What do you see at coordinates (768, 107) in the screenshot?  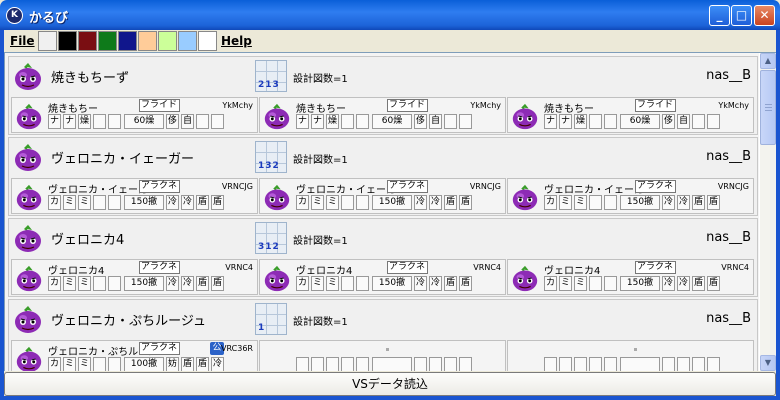 I see `scroll-thumb` at bounding box center [768, 107].